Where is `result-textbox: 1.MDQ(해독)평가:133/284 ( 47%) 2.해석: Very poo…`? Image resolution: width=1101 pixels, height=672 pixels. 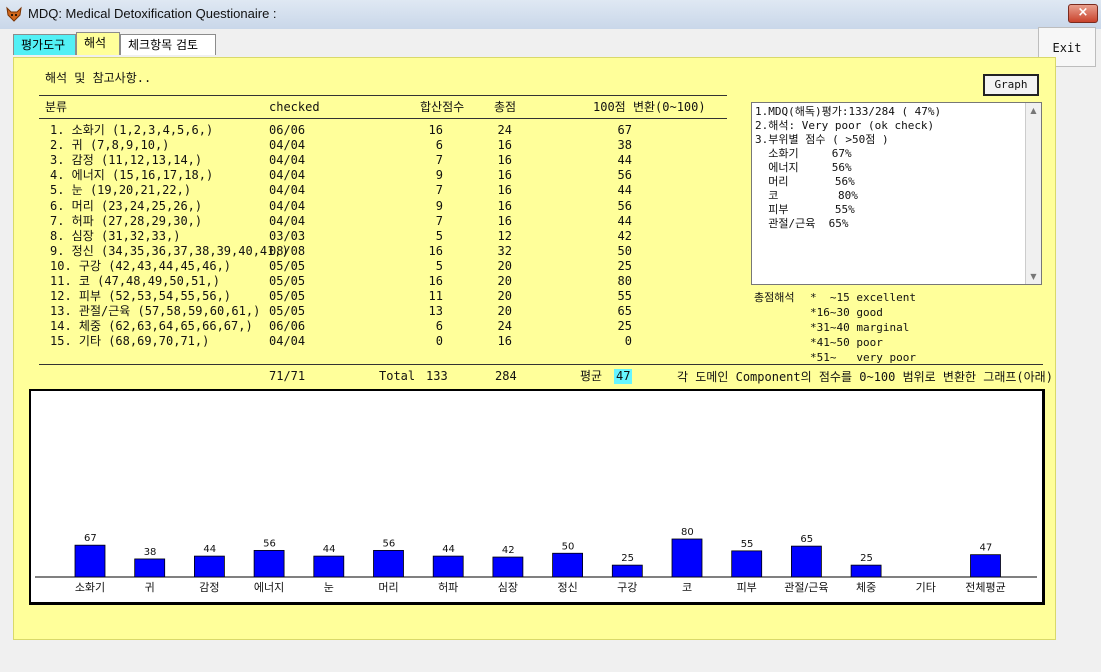 result-textbox: 1.MDQ(해독)평가:133/284 ( 47%) 2.해석: Very poo… is located at coordinates (896, 193).